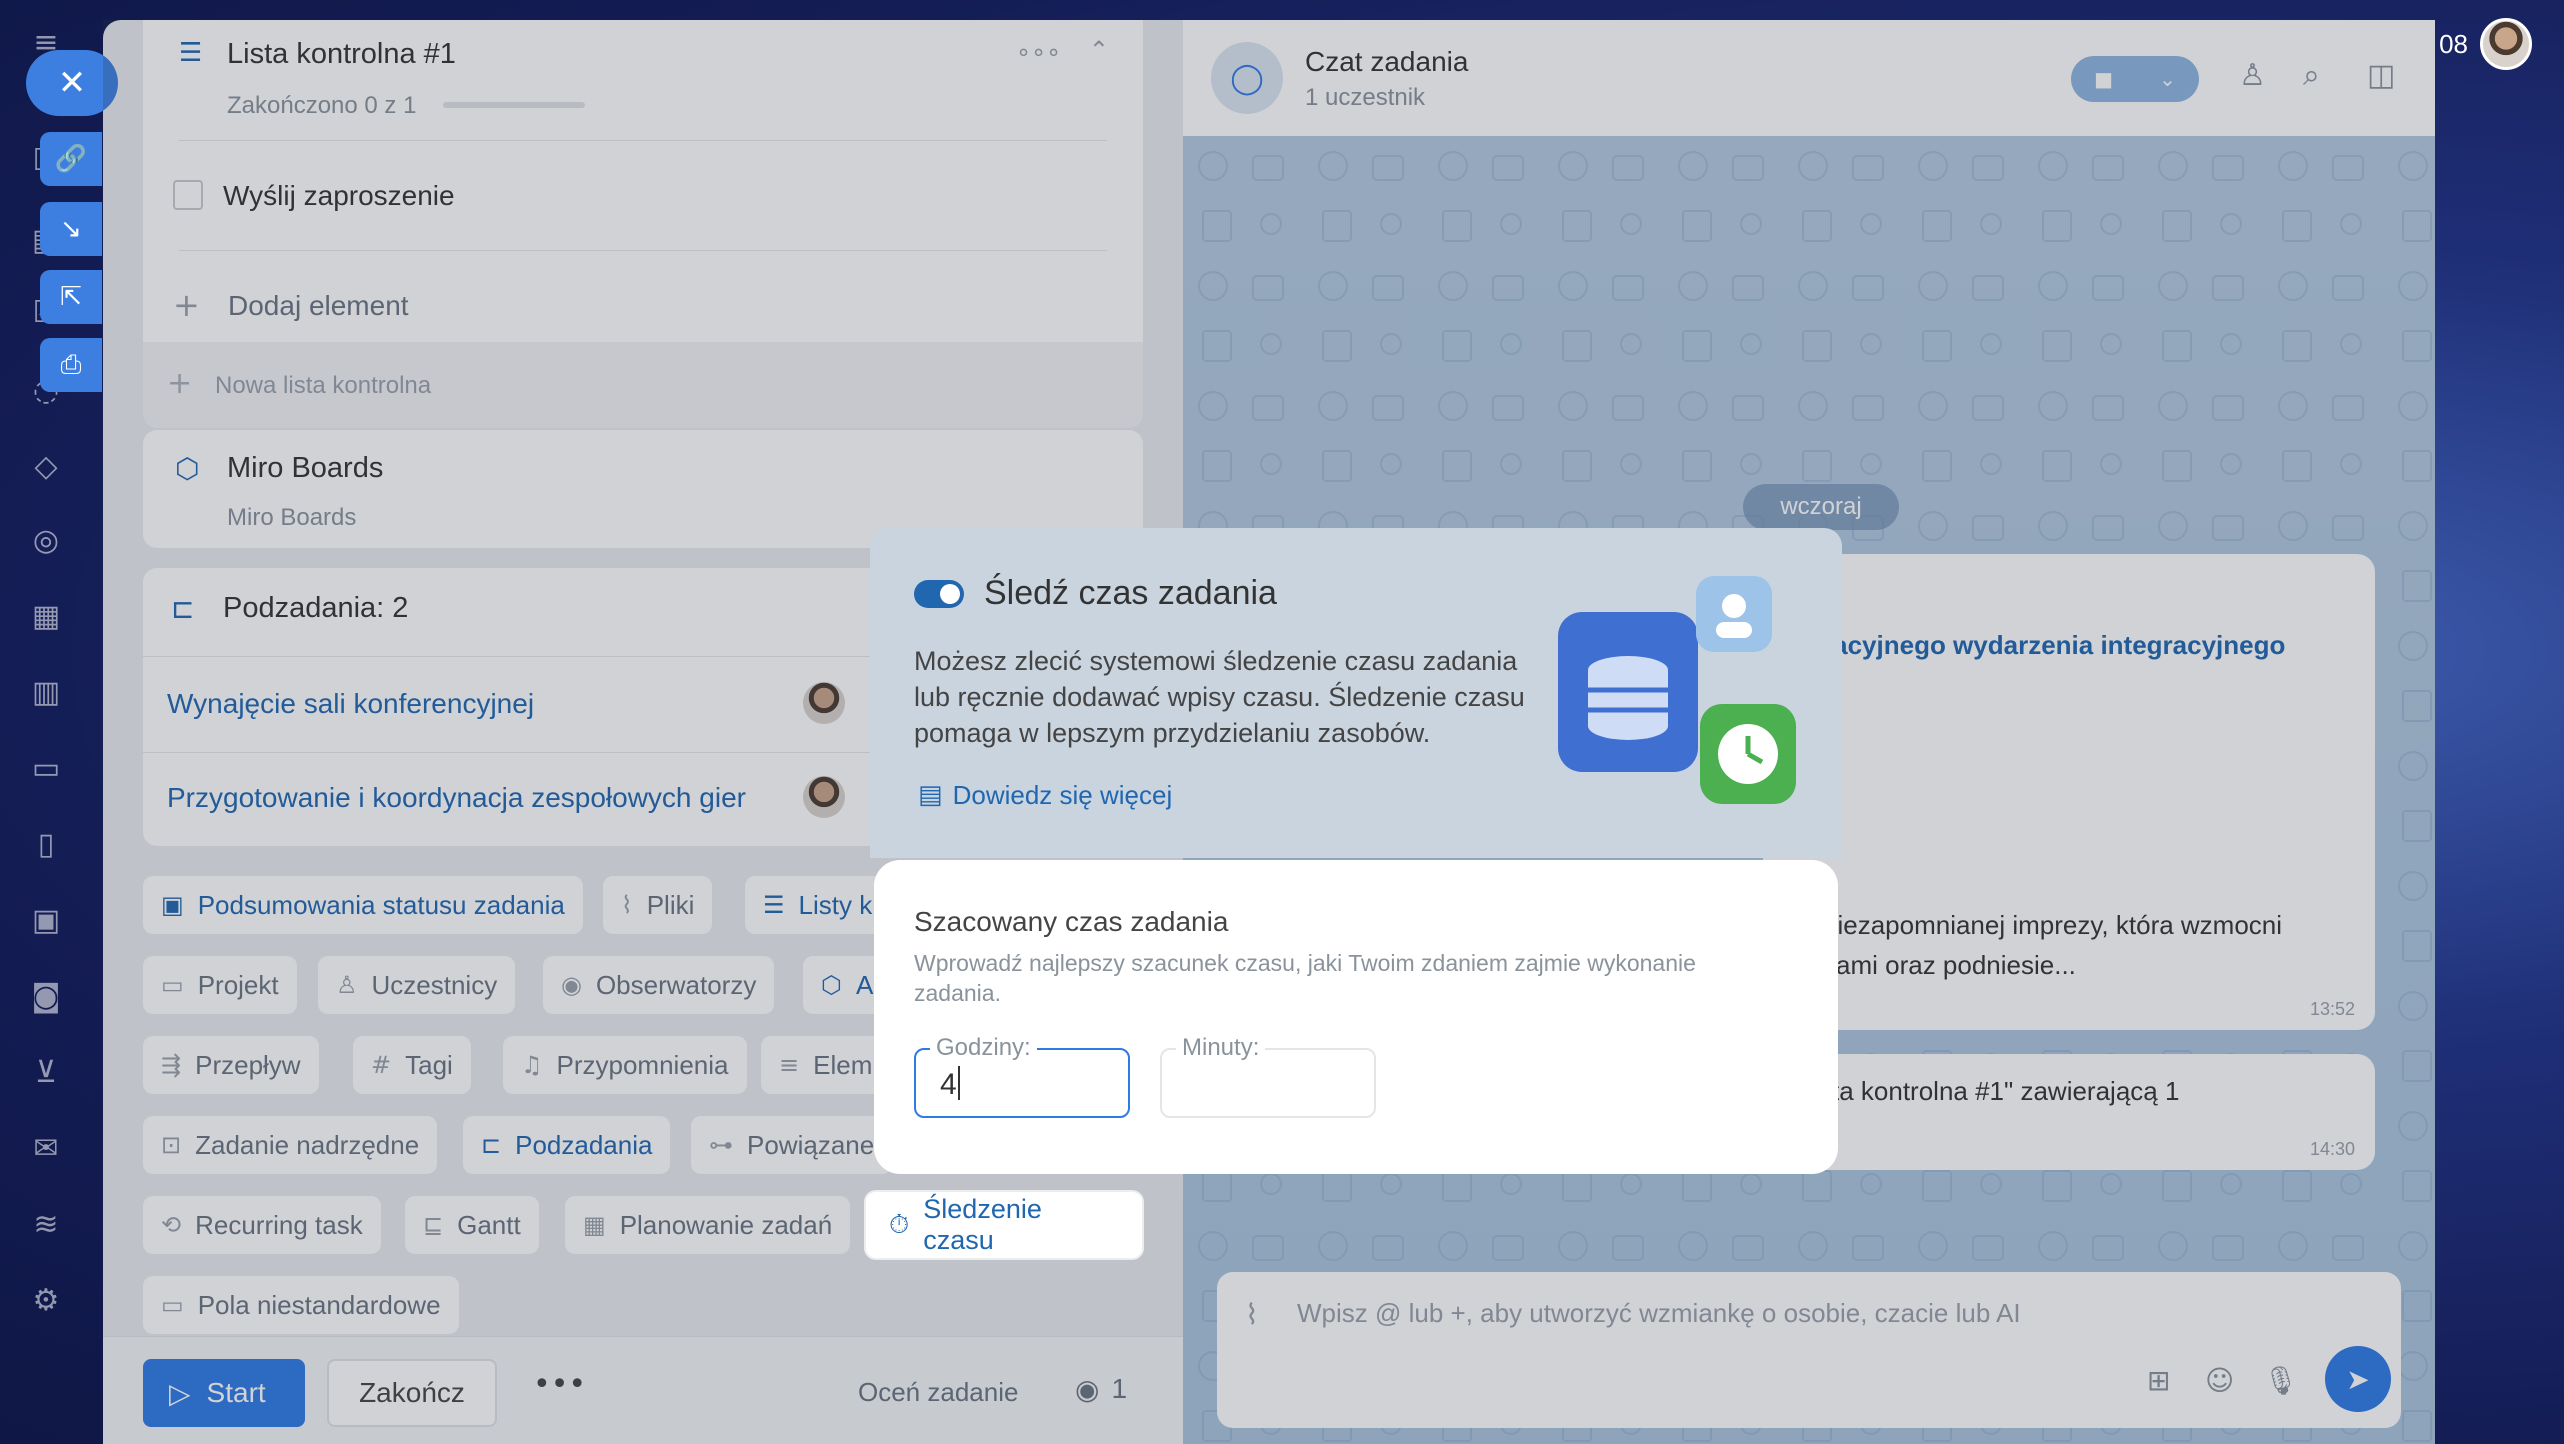 This screenshot has height=1444, width=2564. I want to click on open-new-window-button: ⇱, so click(71, 297).